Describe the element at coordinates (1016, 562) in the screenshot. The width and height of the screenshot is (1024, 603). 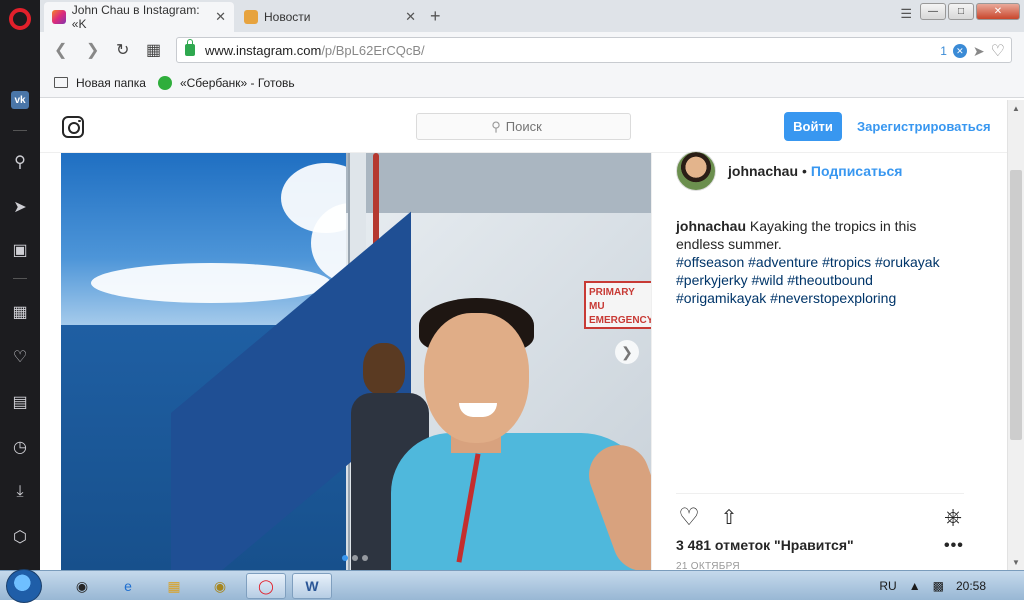
I see `scroll-down-arrow-icon: ▼` at that location.